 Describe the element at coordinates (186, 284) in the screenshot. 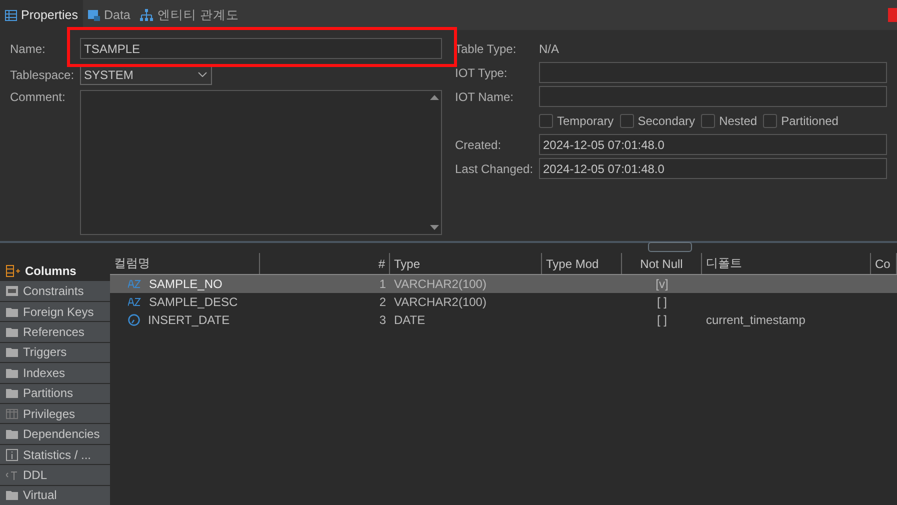

I see `table-cell-text: SAMPLE_NO` at that location.